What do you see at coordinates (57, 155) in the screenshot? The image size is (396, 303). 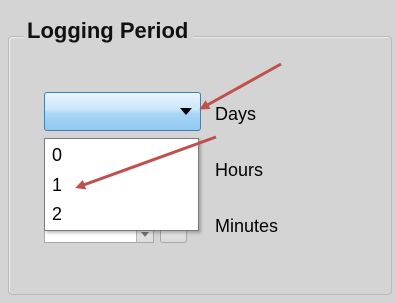 I see `list-option-0: 0` at bounding box center [57, 155].